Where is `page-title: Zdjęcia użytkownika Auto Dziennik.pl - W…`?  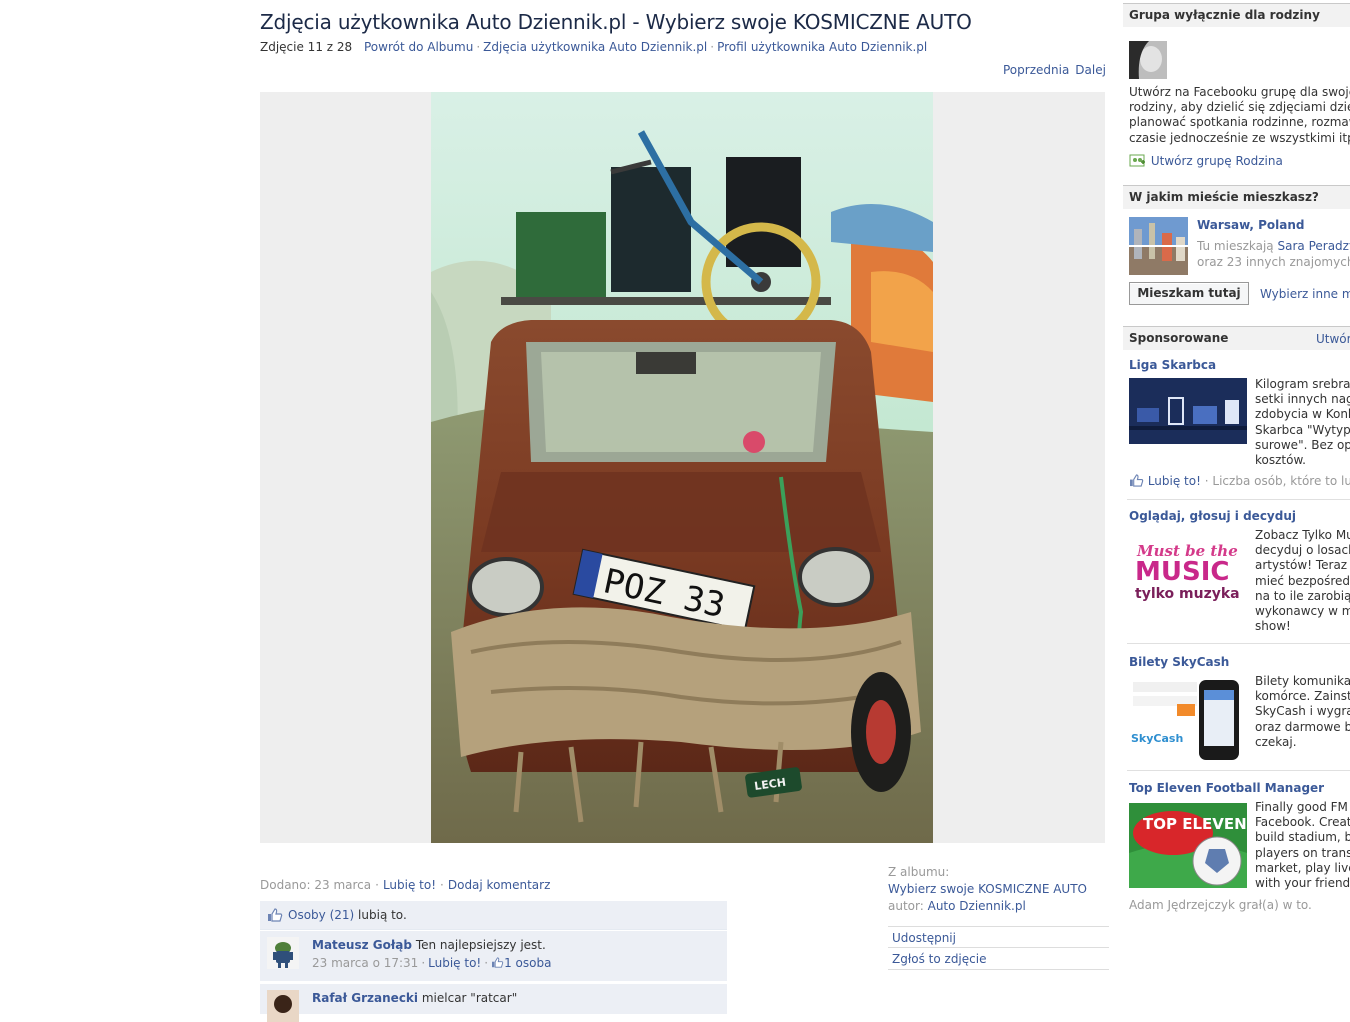
page-title: Zdjęcia użytkownika Auto Dziennik.pl - W… is located at coordinates (616, 22).